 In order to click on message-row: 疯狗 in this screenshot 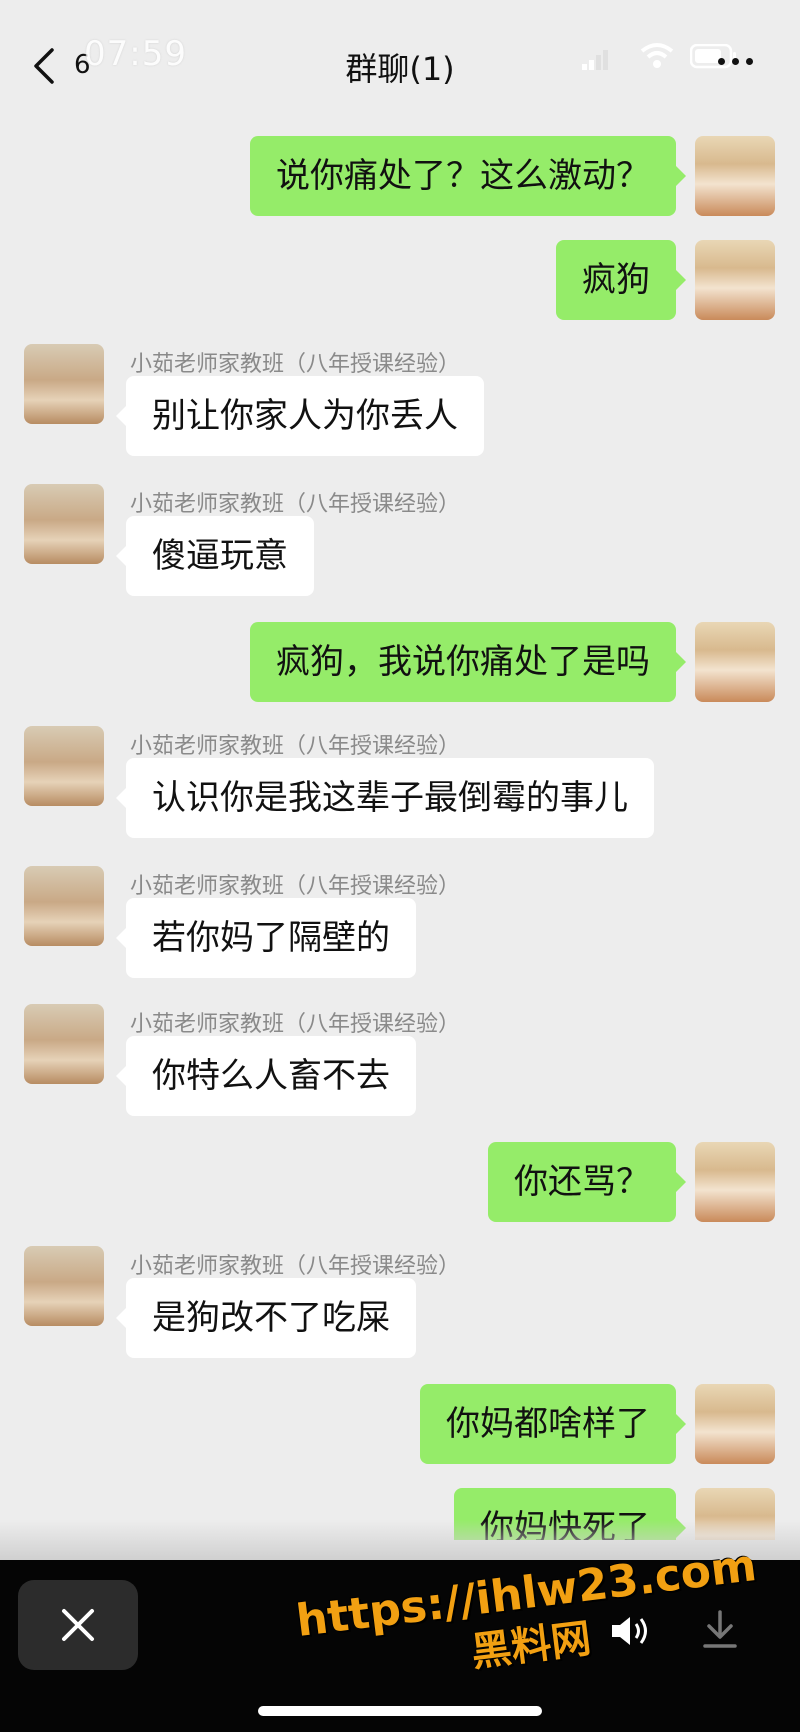, I will do `click(400, 280)`.